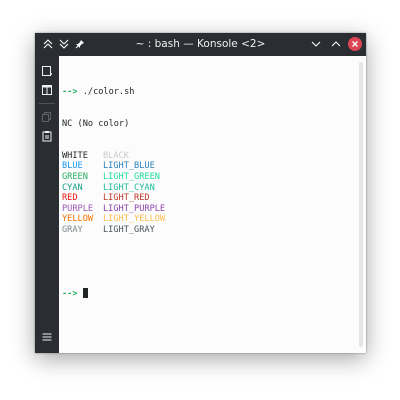 This screenshot has width=400, height=400. I want to click on command-line: --> ./color.sh, so click(113, 92).